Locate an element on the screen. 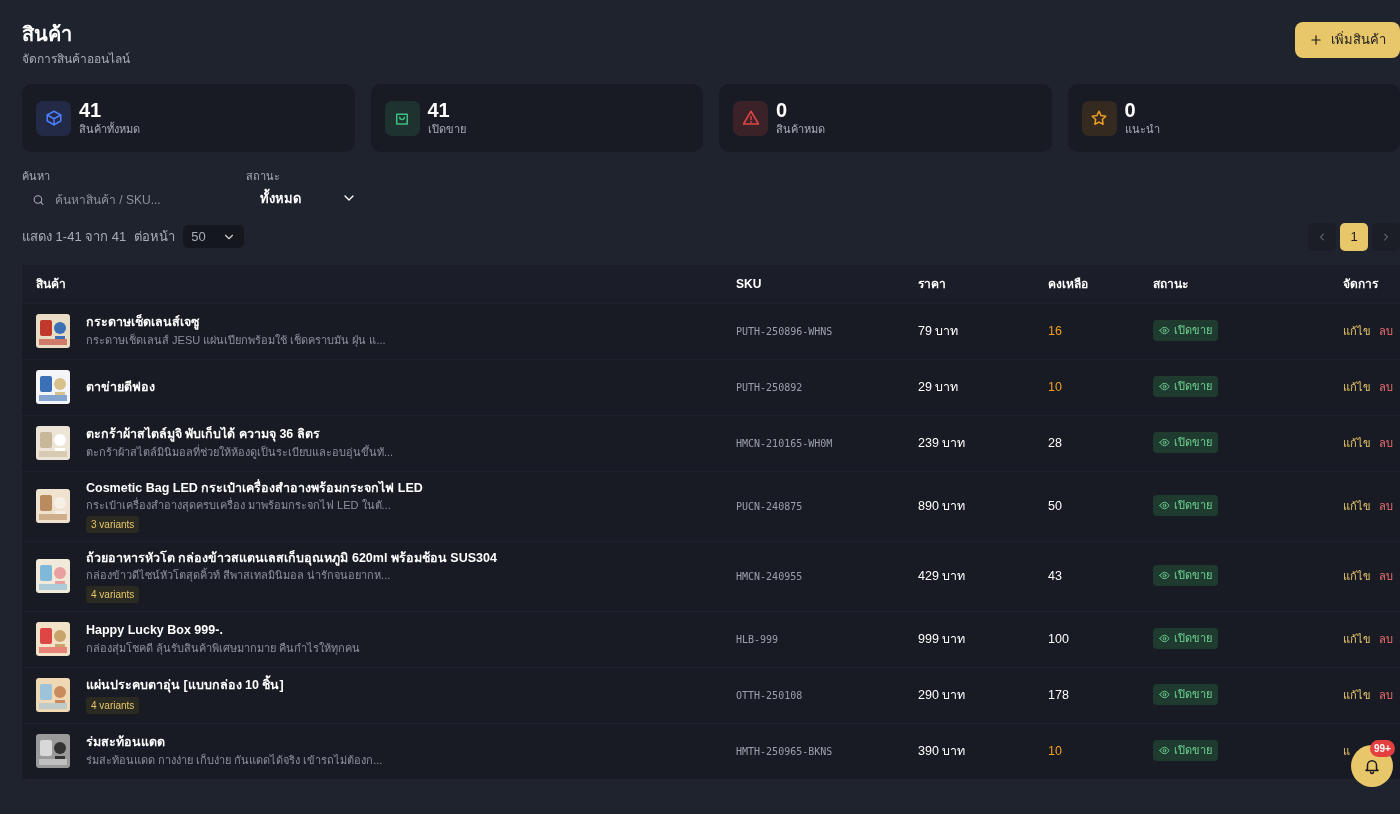  column-header: สินค้า is located at coordinates (51, 284).